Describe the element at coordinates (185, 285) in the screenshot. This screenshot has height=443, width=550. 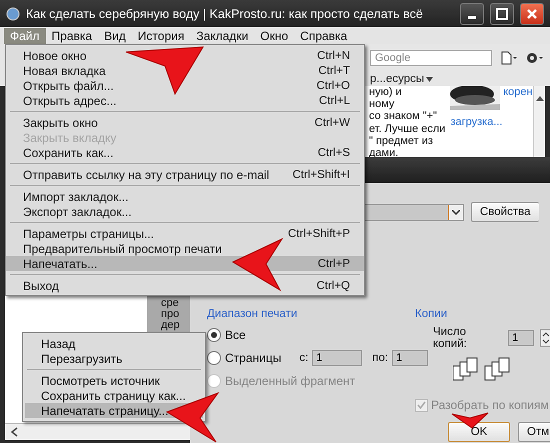
I see `menu-item: Выход Ctrl+Q` at that location.